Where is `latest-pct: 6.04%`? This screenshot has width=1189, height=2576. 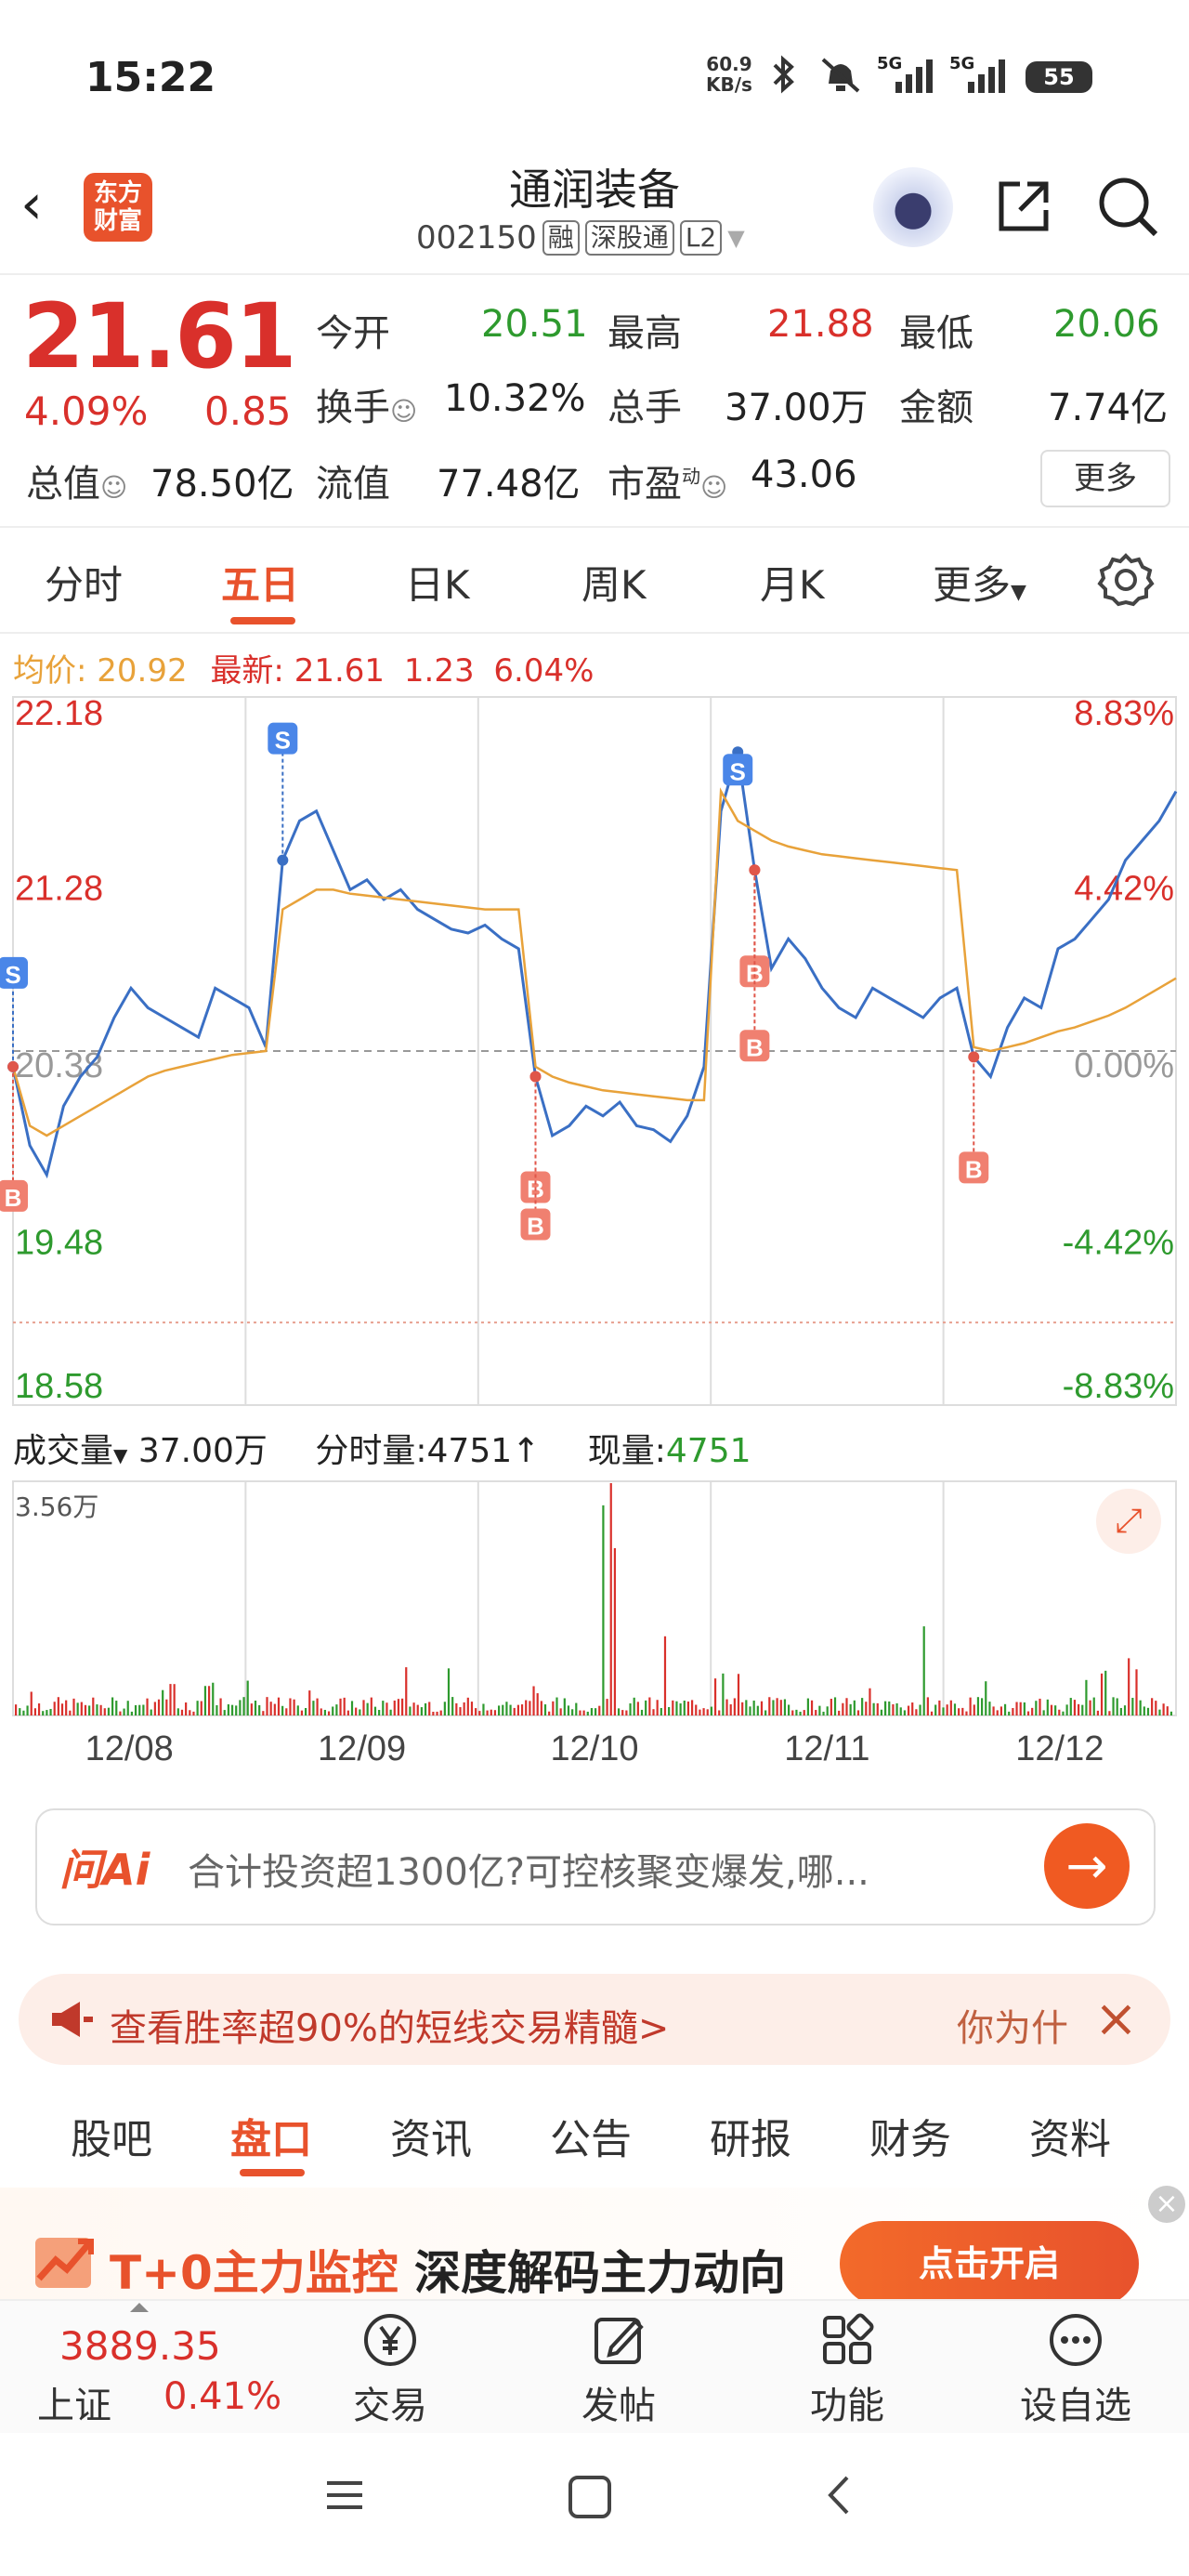 latest-pct: 6.04% is located at coordinates (544, 671).